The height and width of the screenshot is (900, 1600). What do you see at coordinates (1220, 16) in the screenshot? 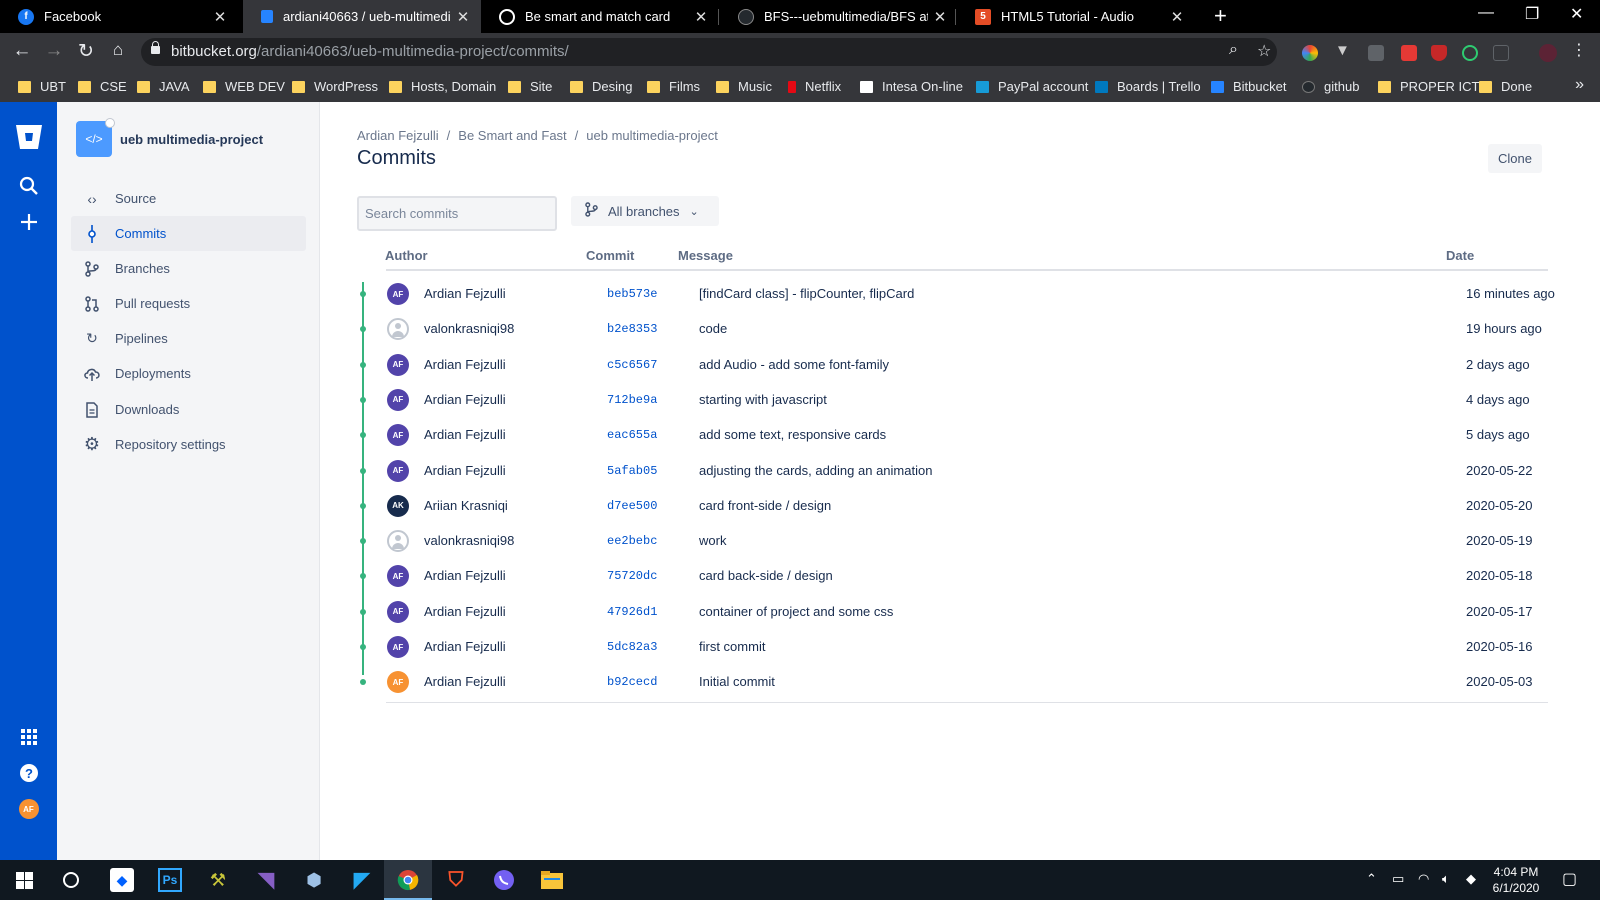
I see `new-tab-icon: +` at bounding box center [1220, 16].